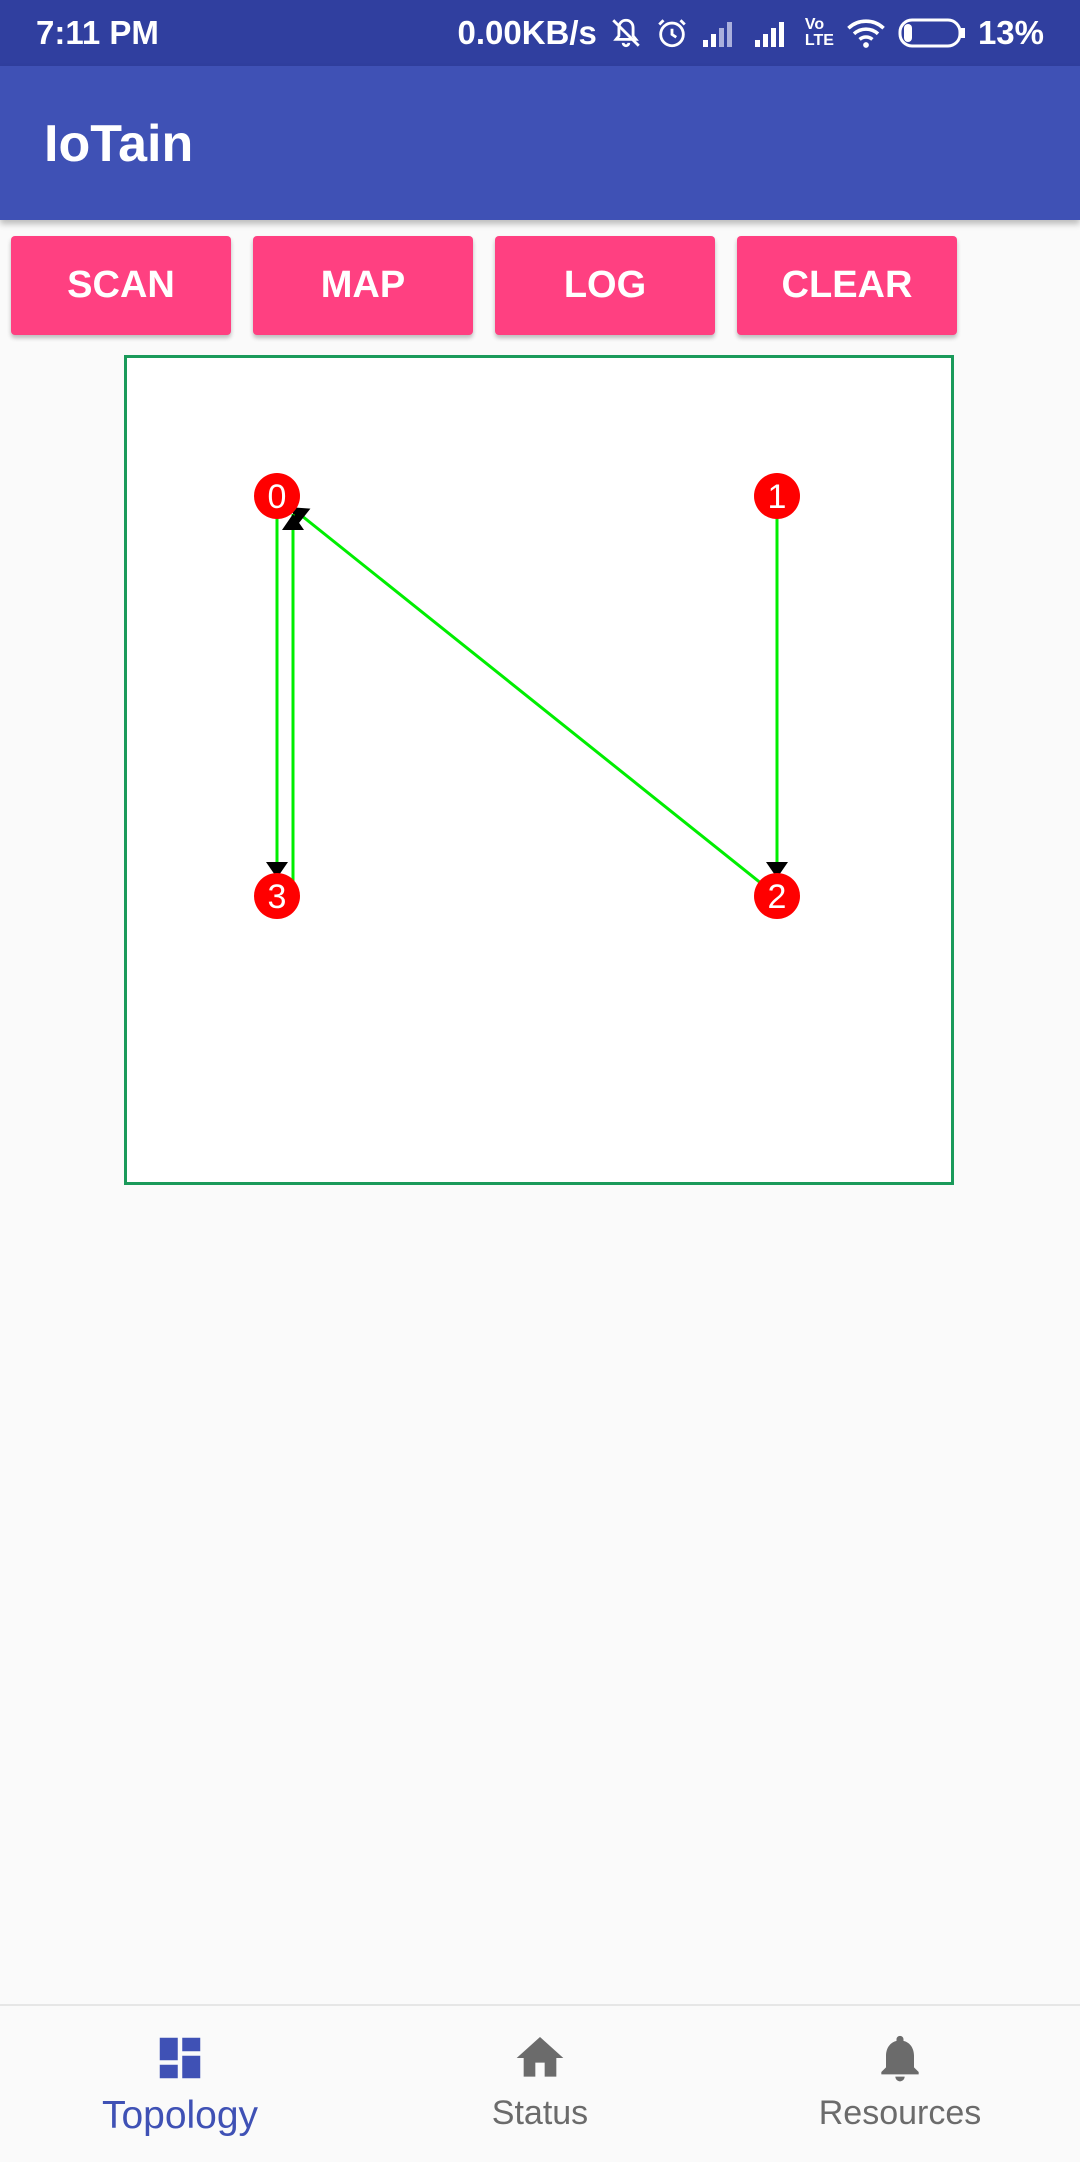 The width and height of the screenshot is (1080, 2162). What do you see at coordinates (1010, 32) in the screenshot?
I see `battery-percent: 13%` at bounding box center [1010, 32].